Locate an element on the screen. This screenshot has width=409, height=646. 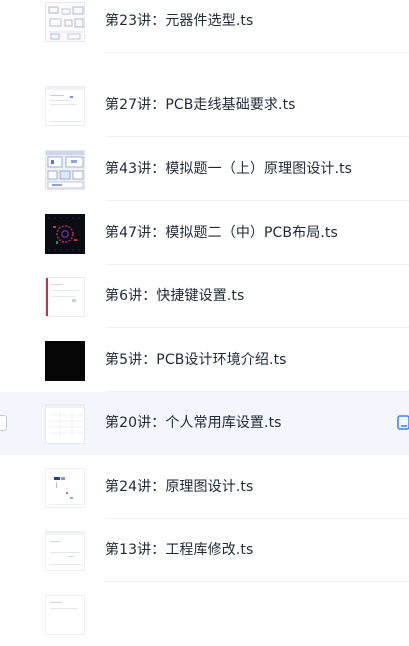
file-row: 第27讲：PCB走线基础要求.ts is located at coordinates (204, 105).